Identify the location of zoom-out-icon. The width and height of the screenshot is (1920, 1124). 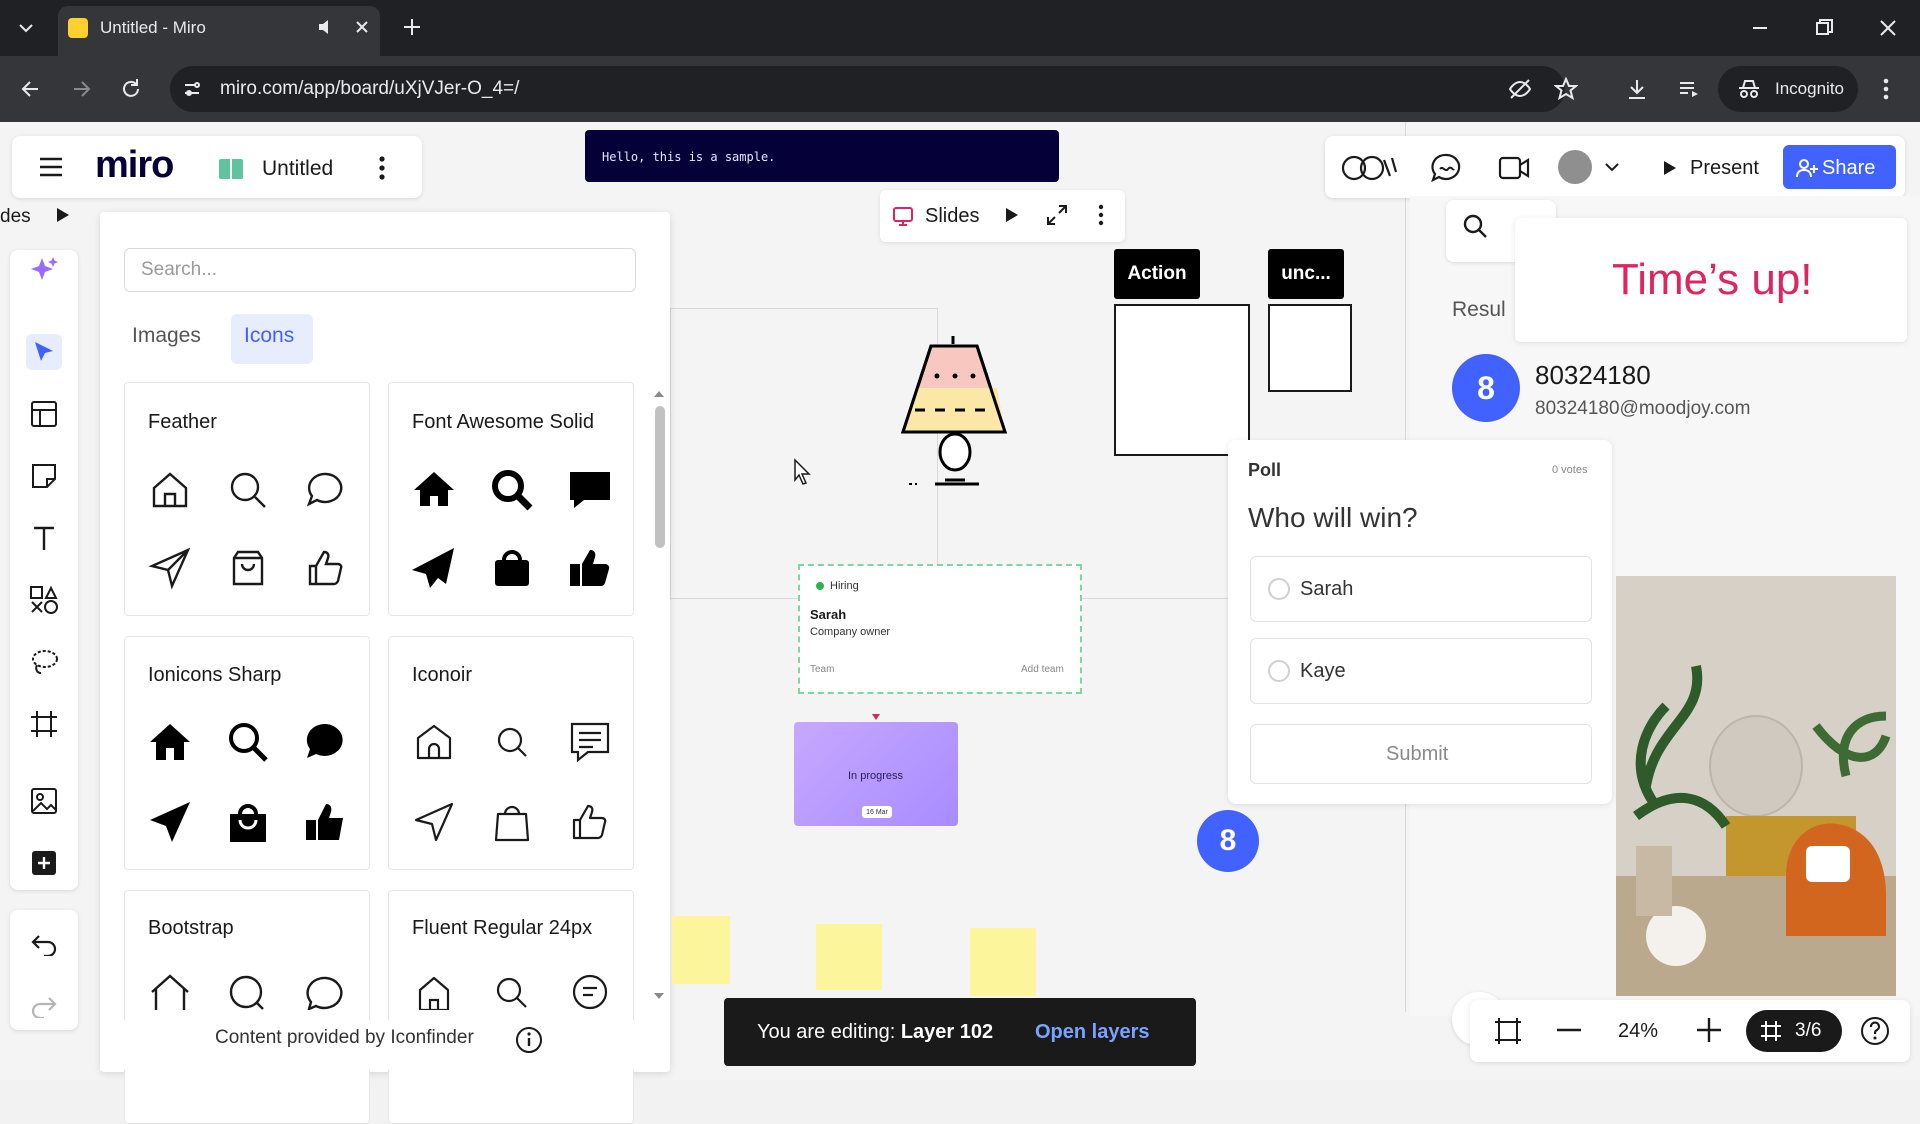
(1569, 1030).